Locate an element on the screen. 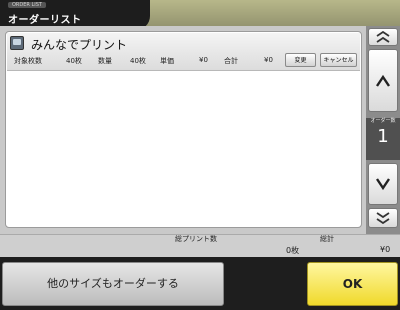 The image size is (400, 310). print-set-icon is located at coordinates (17, 43).